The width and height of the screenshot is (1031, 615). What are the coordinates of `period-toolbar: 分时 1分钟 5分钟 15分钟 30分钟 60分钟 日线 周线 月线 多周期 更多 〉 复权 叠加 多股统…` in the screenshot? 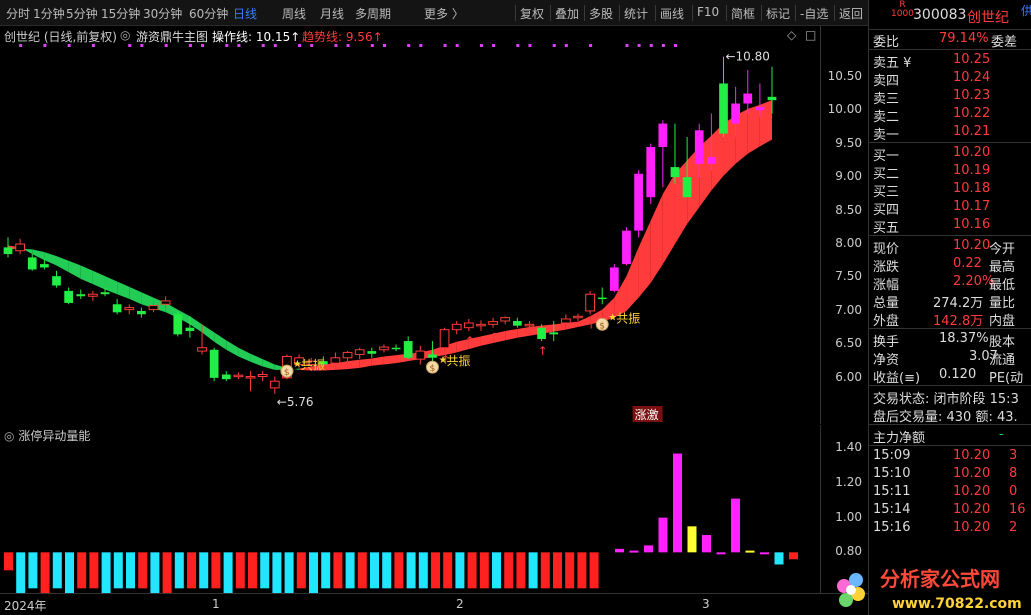 It's located at (434, 13).